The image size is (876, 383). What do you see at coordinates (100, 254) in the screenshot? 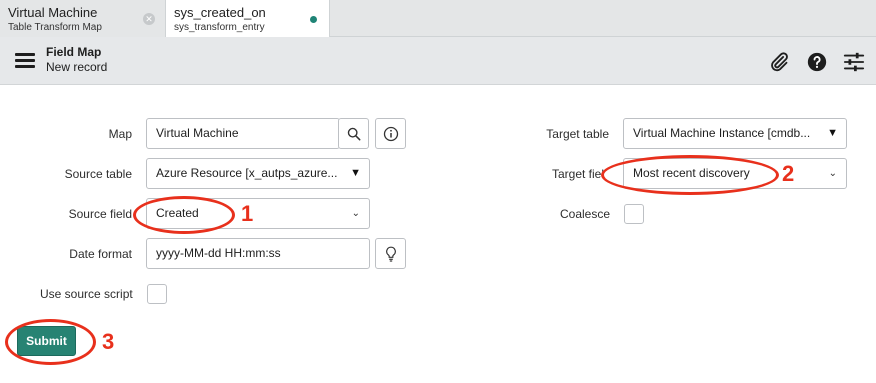
I see `date-format-label: Date format` at bounding box center [100, 254].